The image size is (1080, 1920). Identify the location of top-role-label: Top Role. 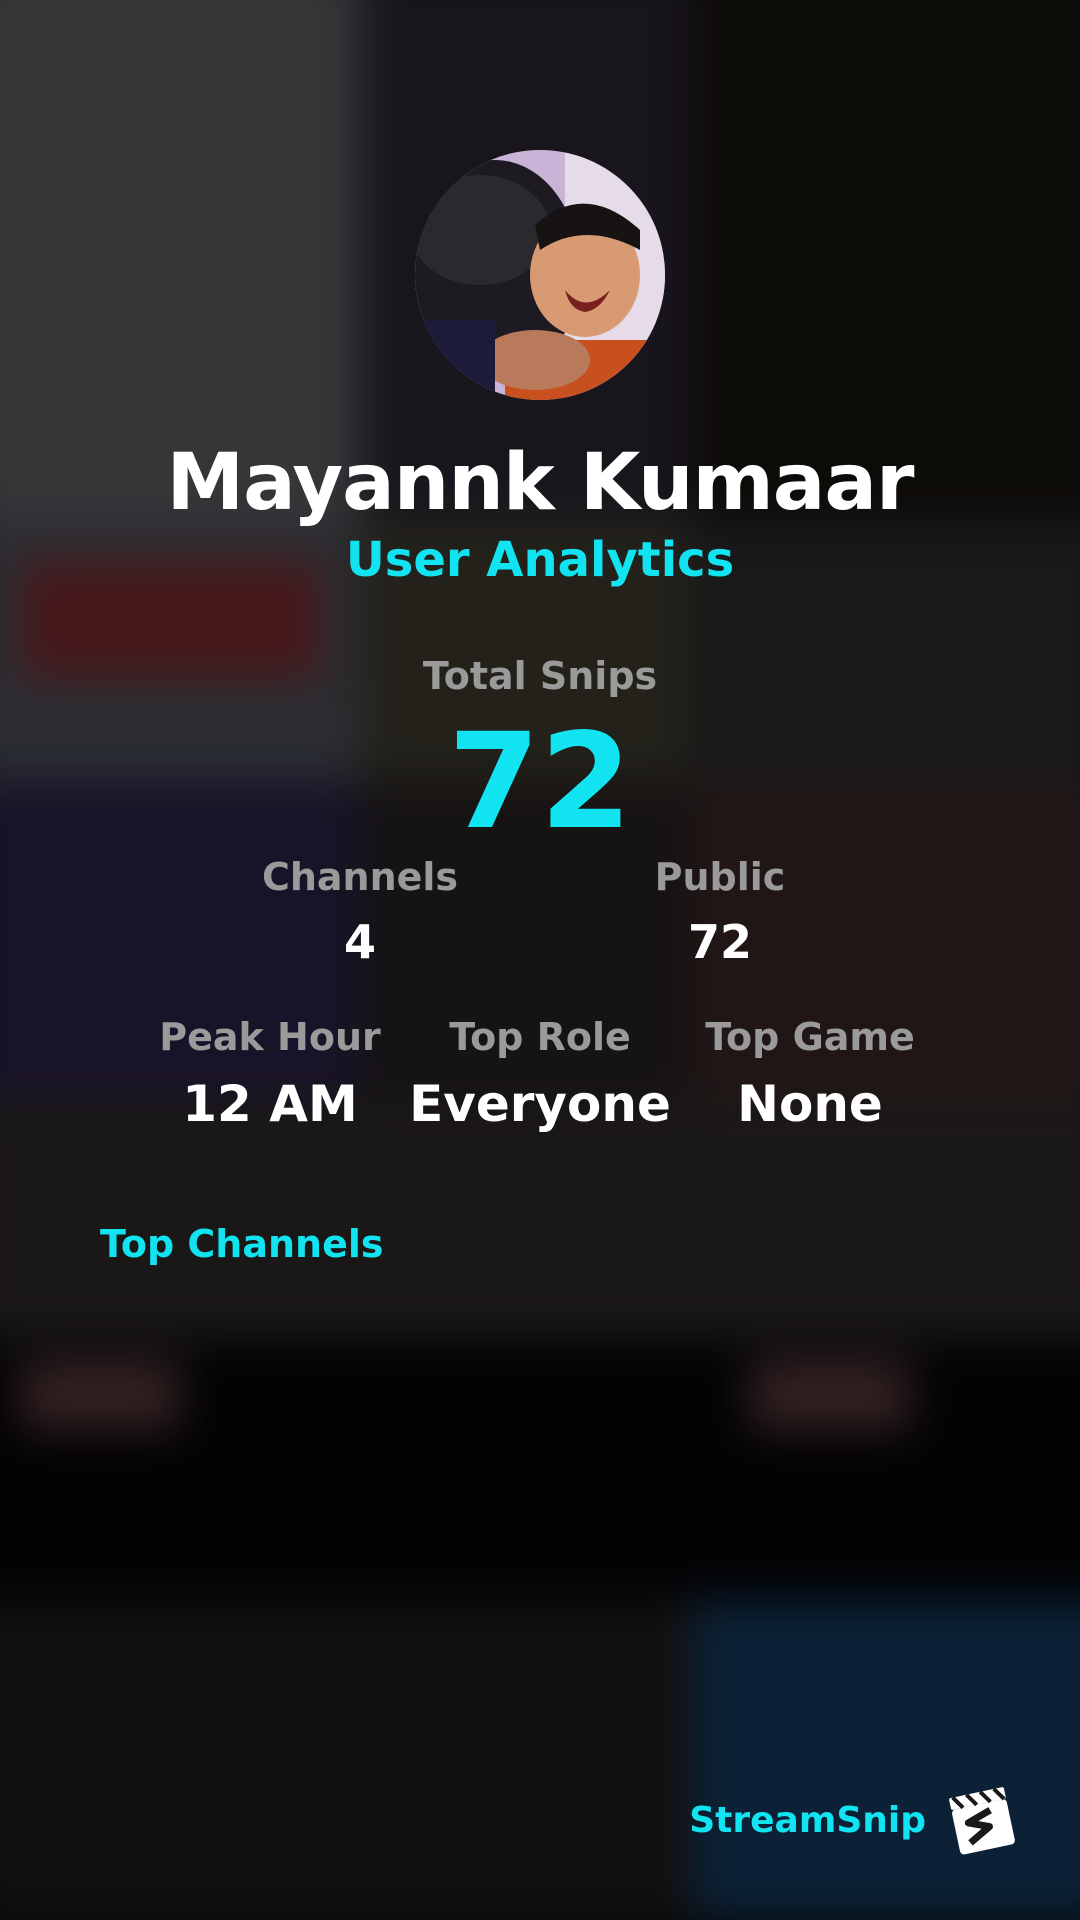
(540, 1037).